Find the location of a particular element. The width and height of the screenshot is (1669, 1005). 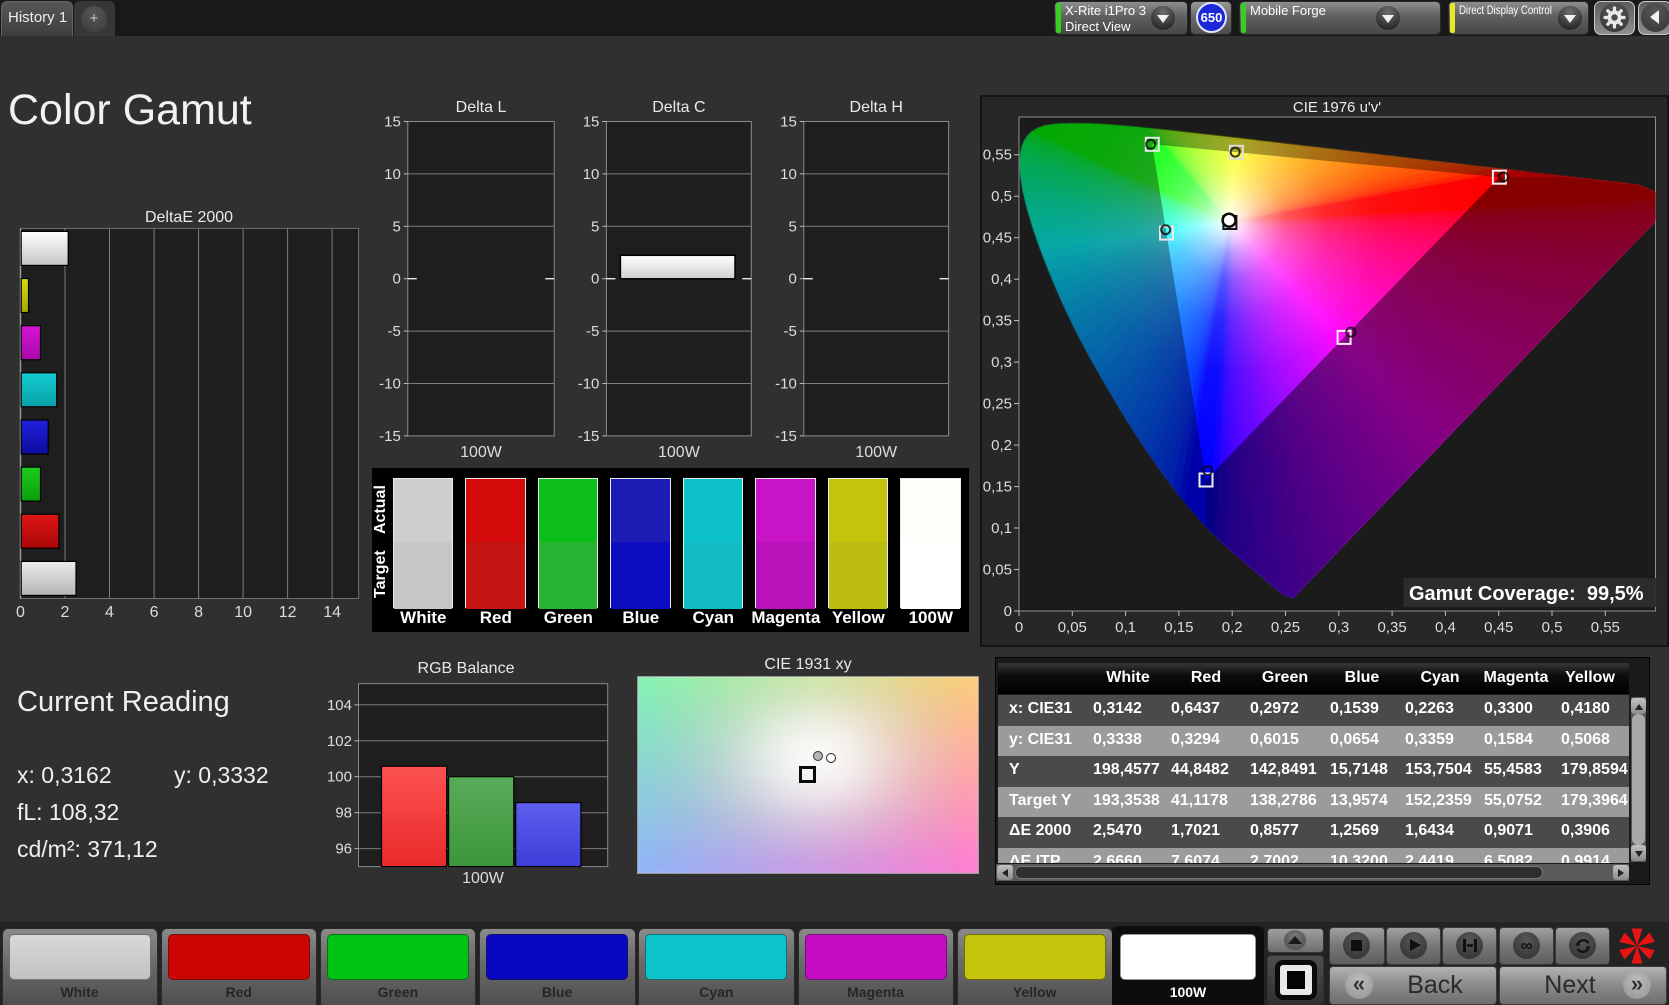

svg-text: 2 is located at coordinates (65, 612).